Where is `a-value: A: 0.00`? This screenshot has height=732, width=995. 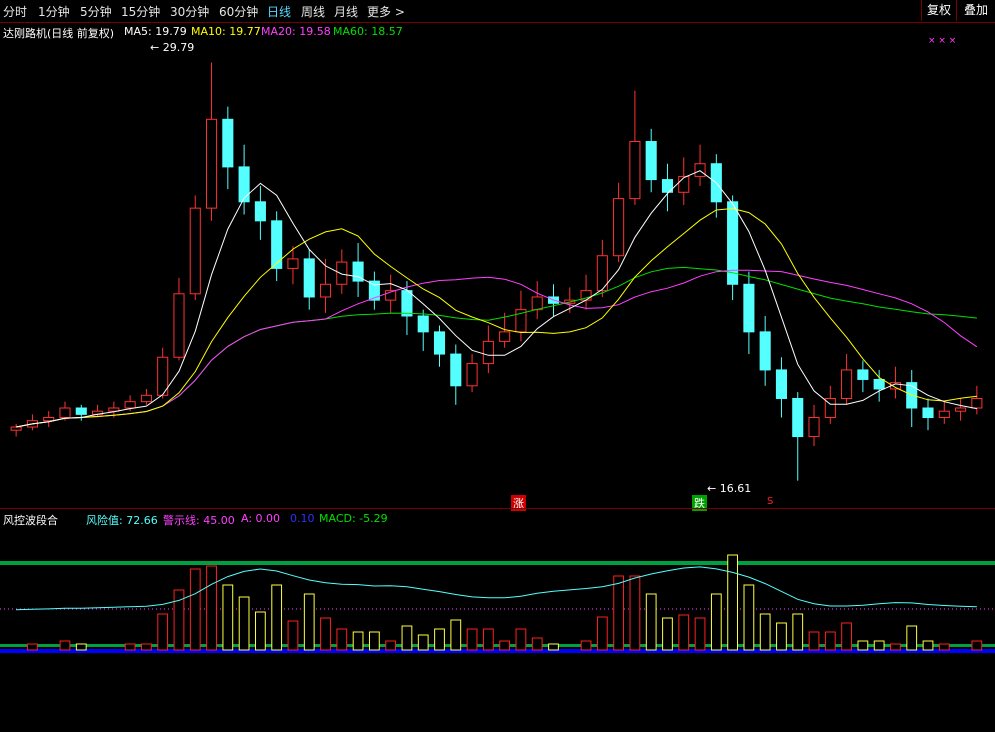
a-value: A: 0.00 is located at coordinates (261, 518).